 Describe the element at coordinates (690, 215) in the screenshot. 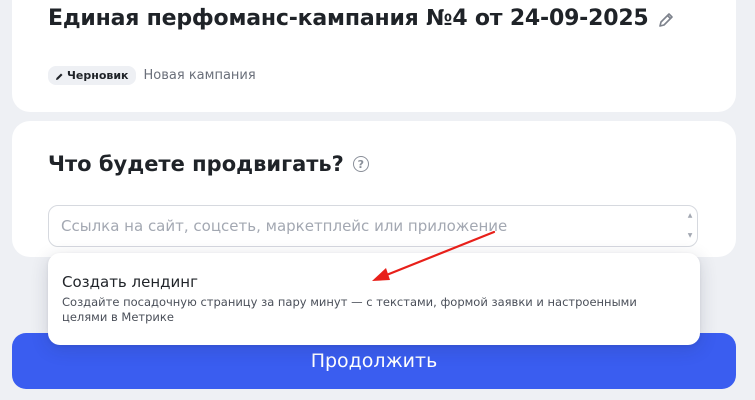

I see `chevron-up-icon: ▲` at that location.